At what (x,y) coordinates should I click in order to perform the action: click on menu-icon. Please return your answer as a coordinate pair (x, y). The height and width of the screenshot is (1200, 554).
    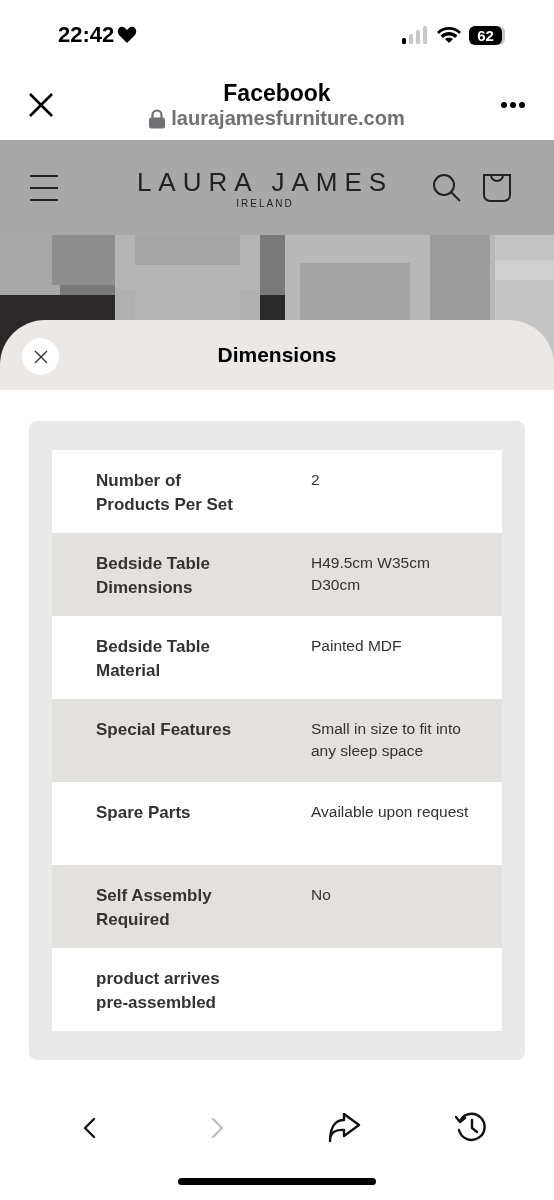
    Looking at the image, I should click on (44, 187).